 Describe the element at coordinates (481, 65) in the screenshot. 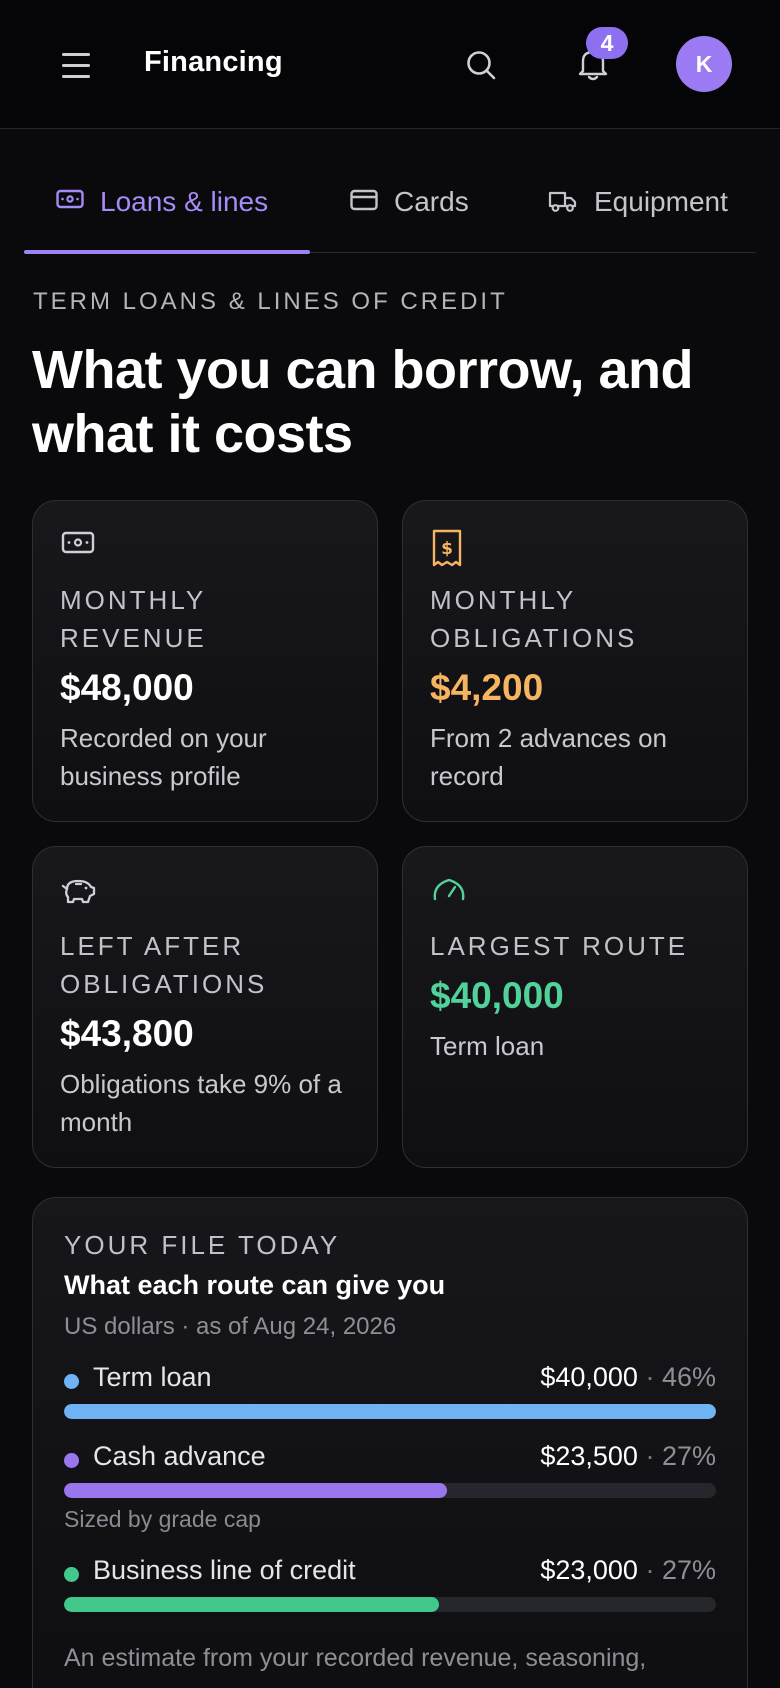

I see `search-icon` at that location.